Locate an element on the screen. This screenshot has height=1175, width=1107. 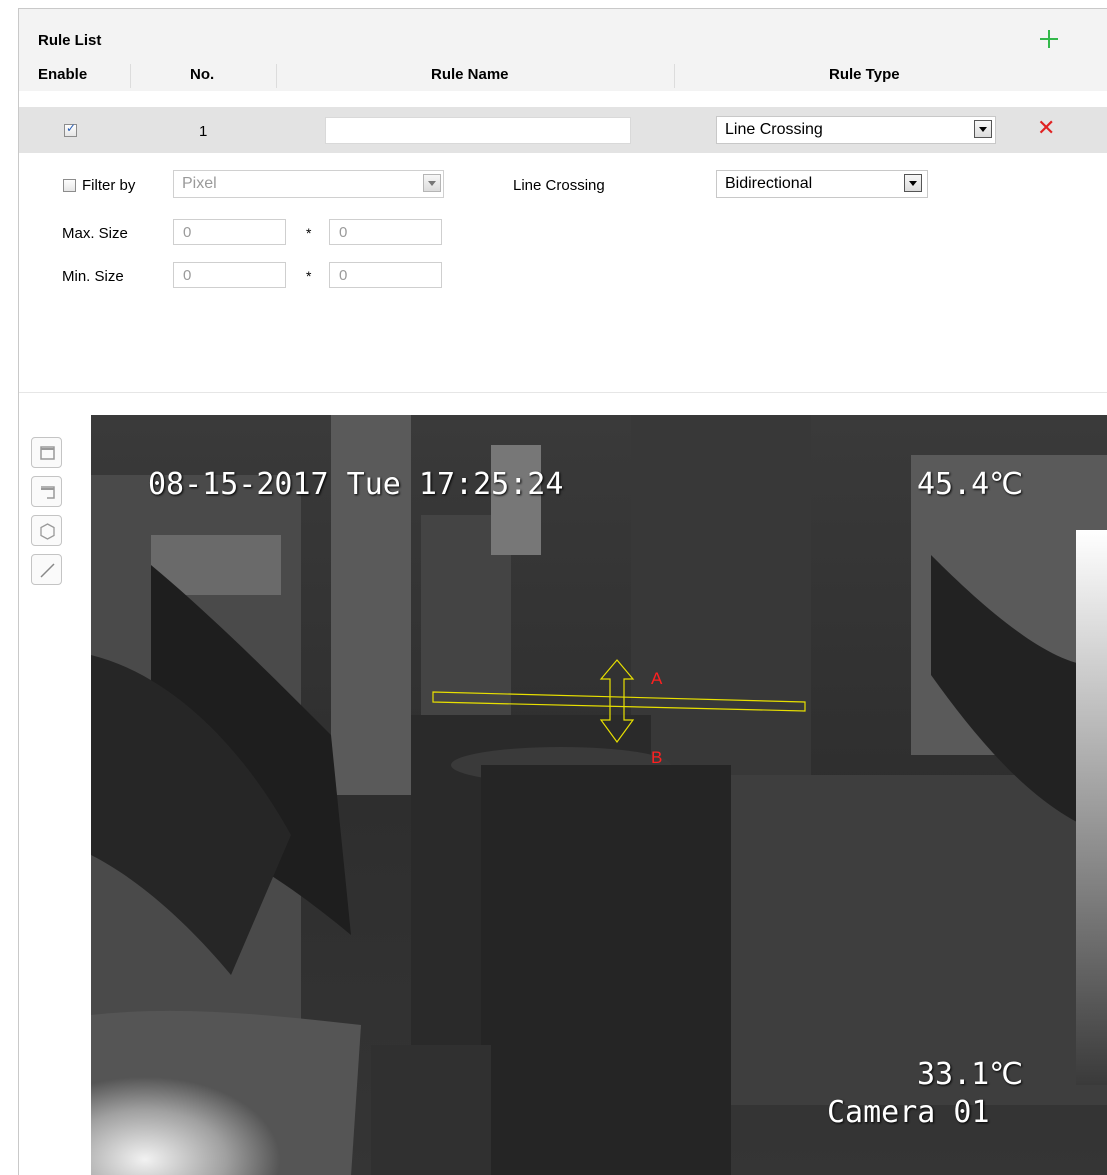
column-rule-name: Rule Name is located at coordinates (470, 74).